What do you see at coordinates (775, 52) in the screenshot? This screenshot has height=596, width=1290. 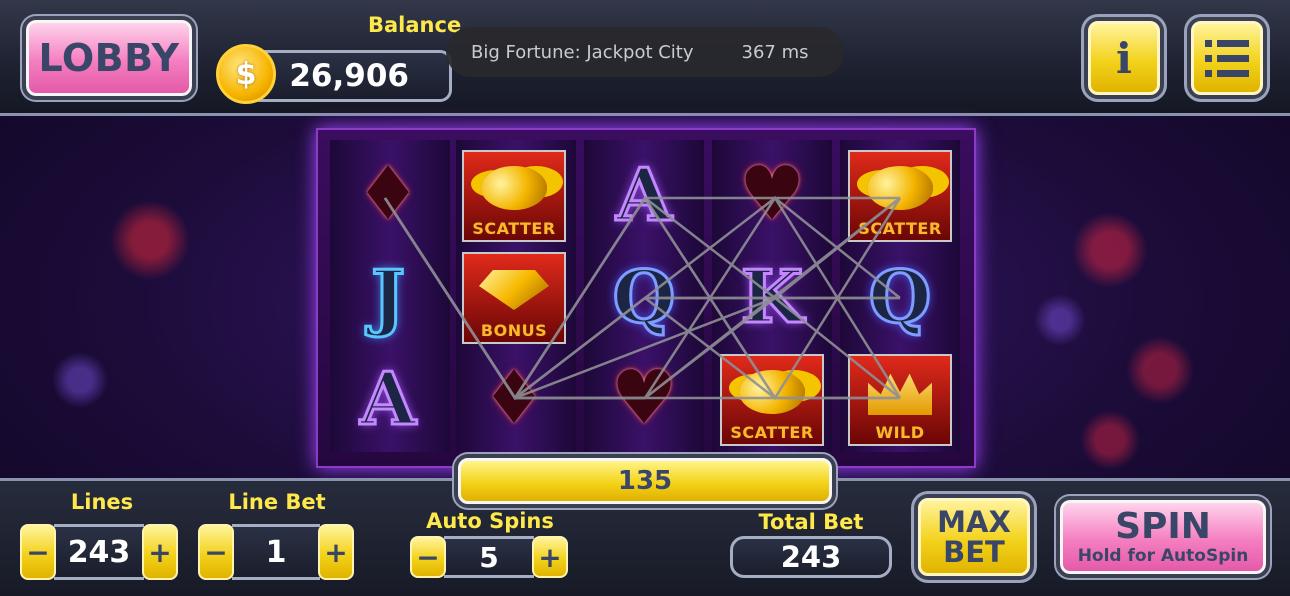 I see `toast-latency: 367 ms` at bounding box center [775, 52].